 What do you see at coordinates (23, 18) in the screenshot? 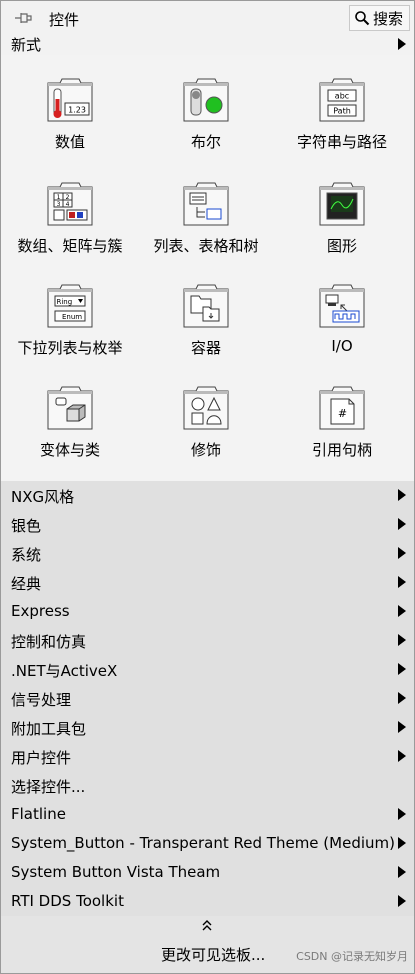
I see `pin-icon` at bounding box center [23, 18].